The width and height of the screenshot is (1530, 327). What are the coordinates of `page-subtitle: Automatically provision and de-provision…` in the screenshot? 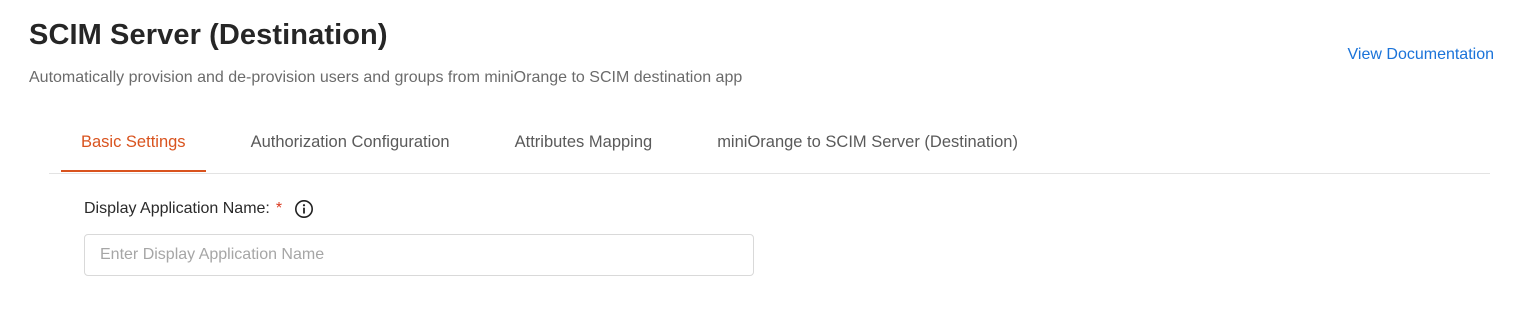 It's located at (386, 77).